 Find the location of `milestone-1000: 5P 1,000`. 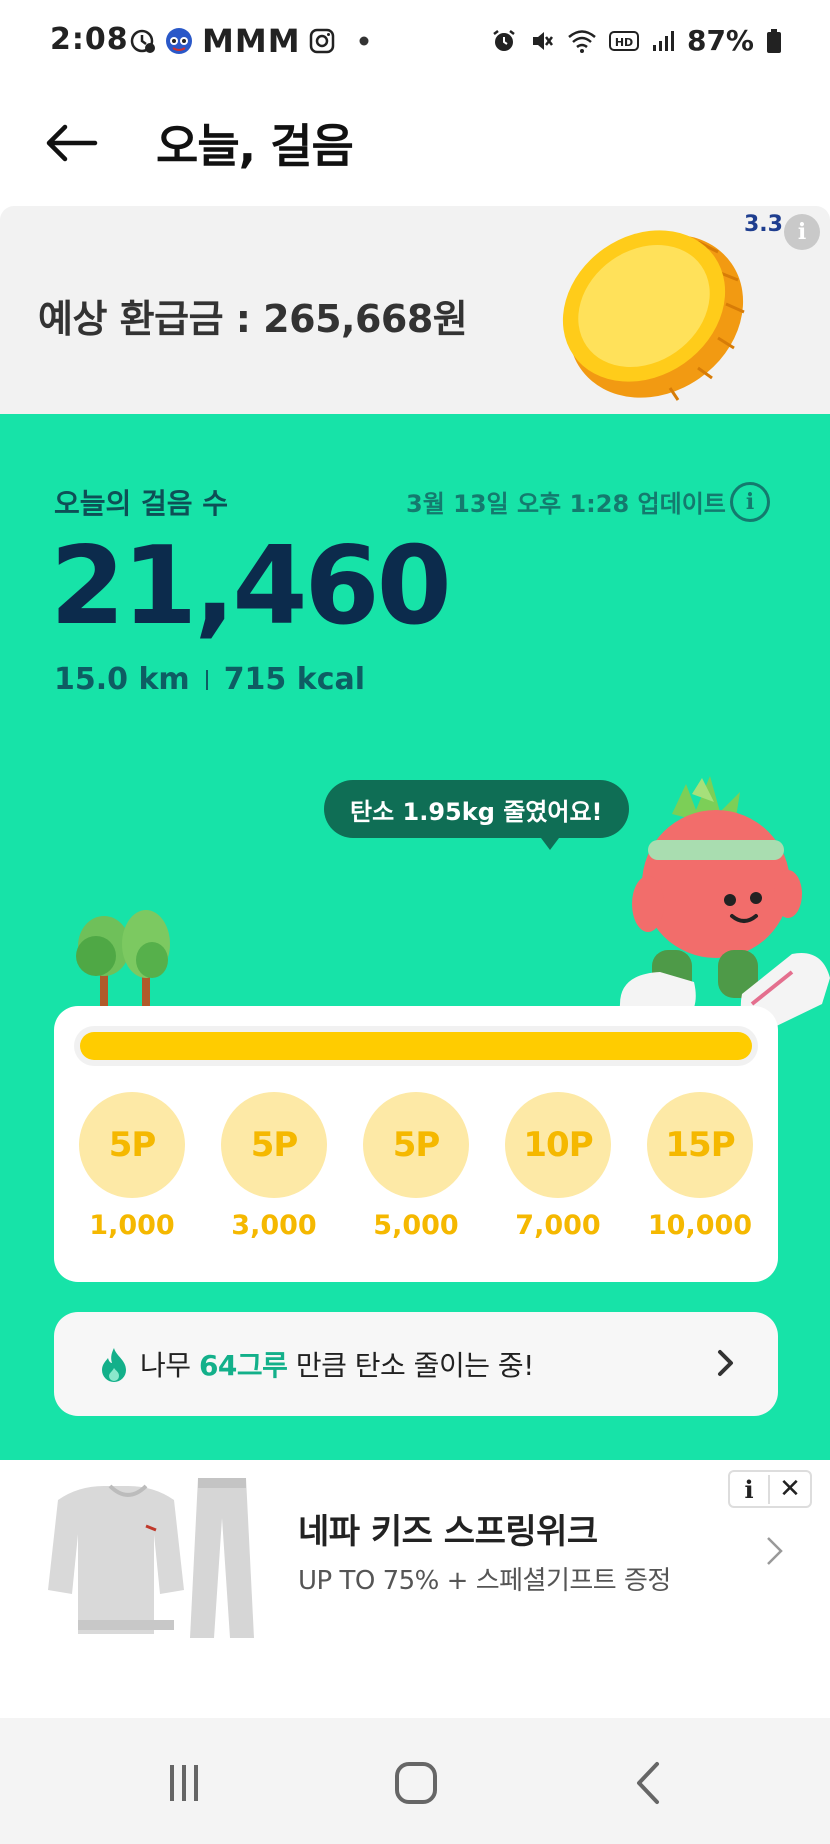

milestone-1000: 5P 1,000 is located at coordinates (132, 1166).